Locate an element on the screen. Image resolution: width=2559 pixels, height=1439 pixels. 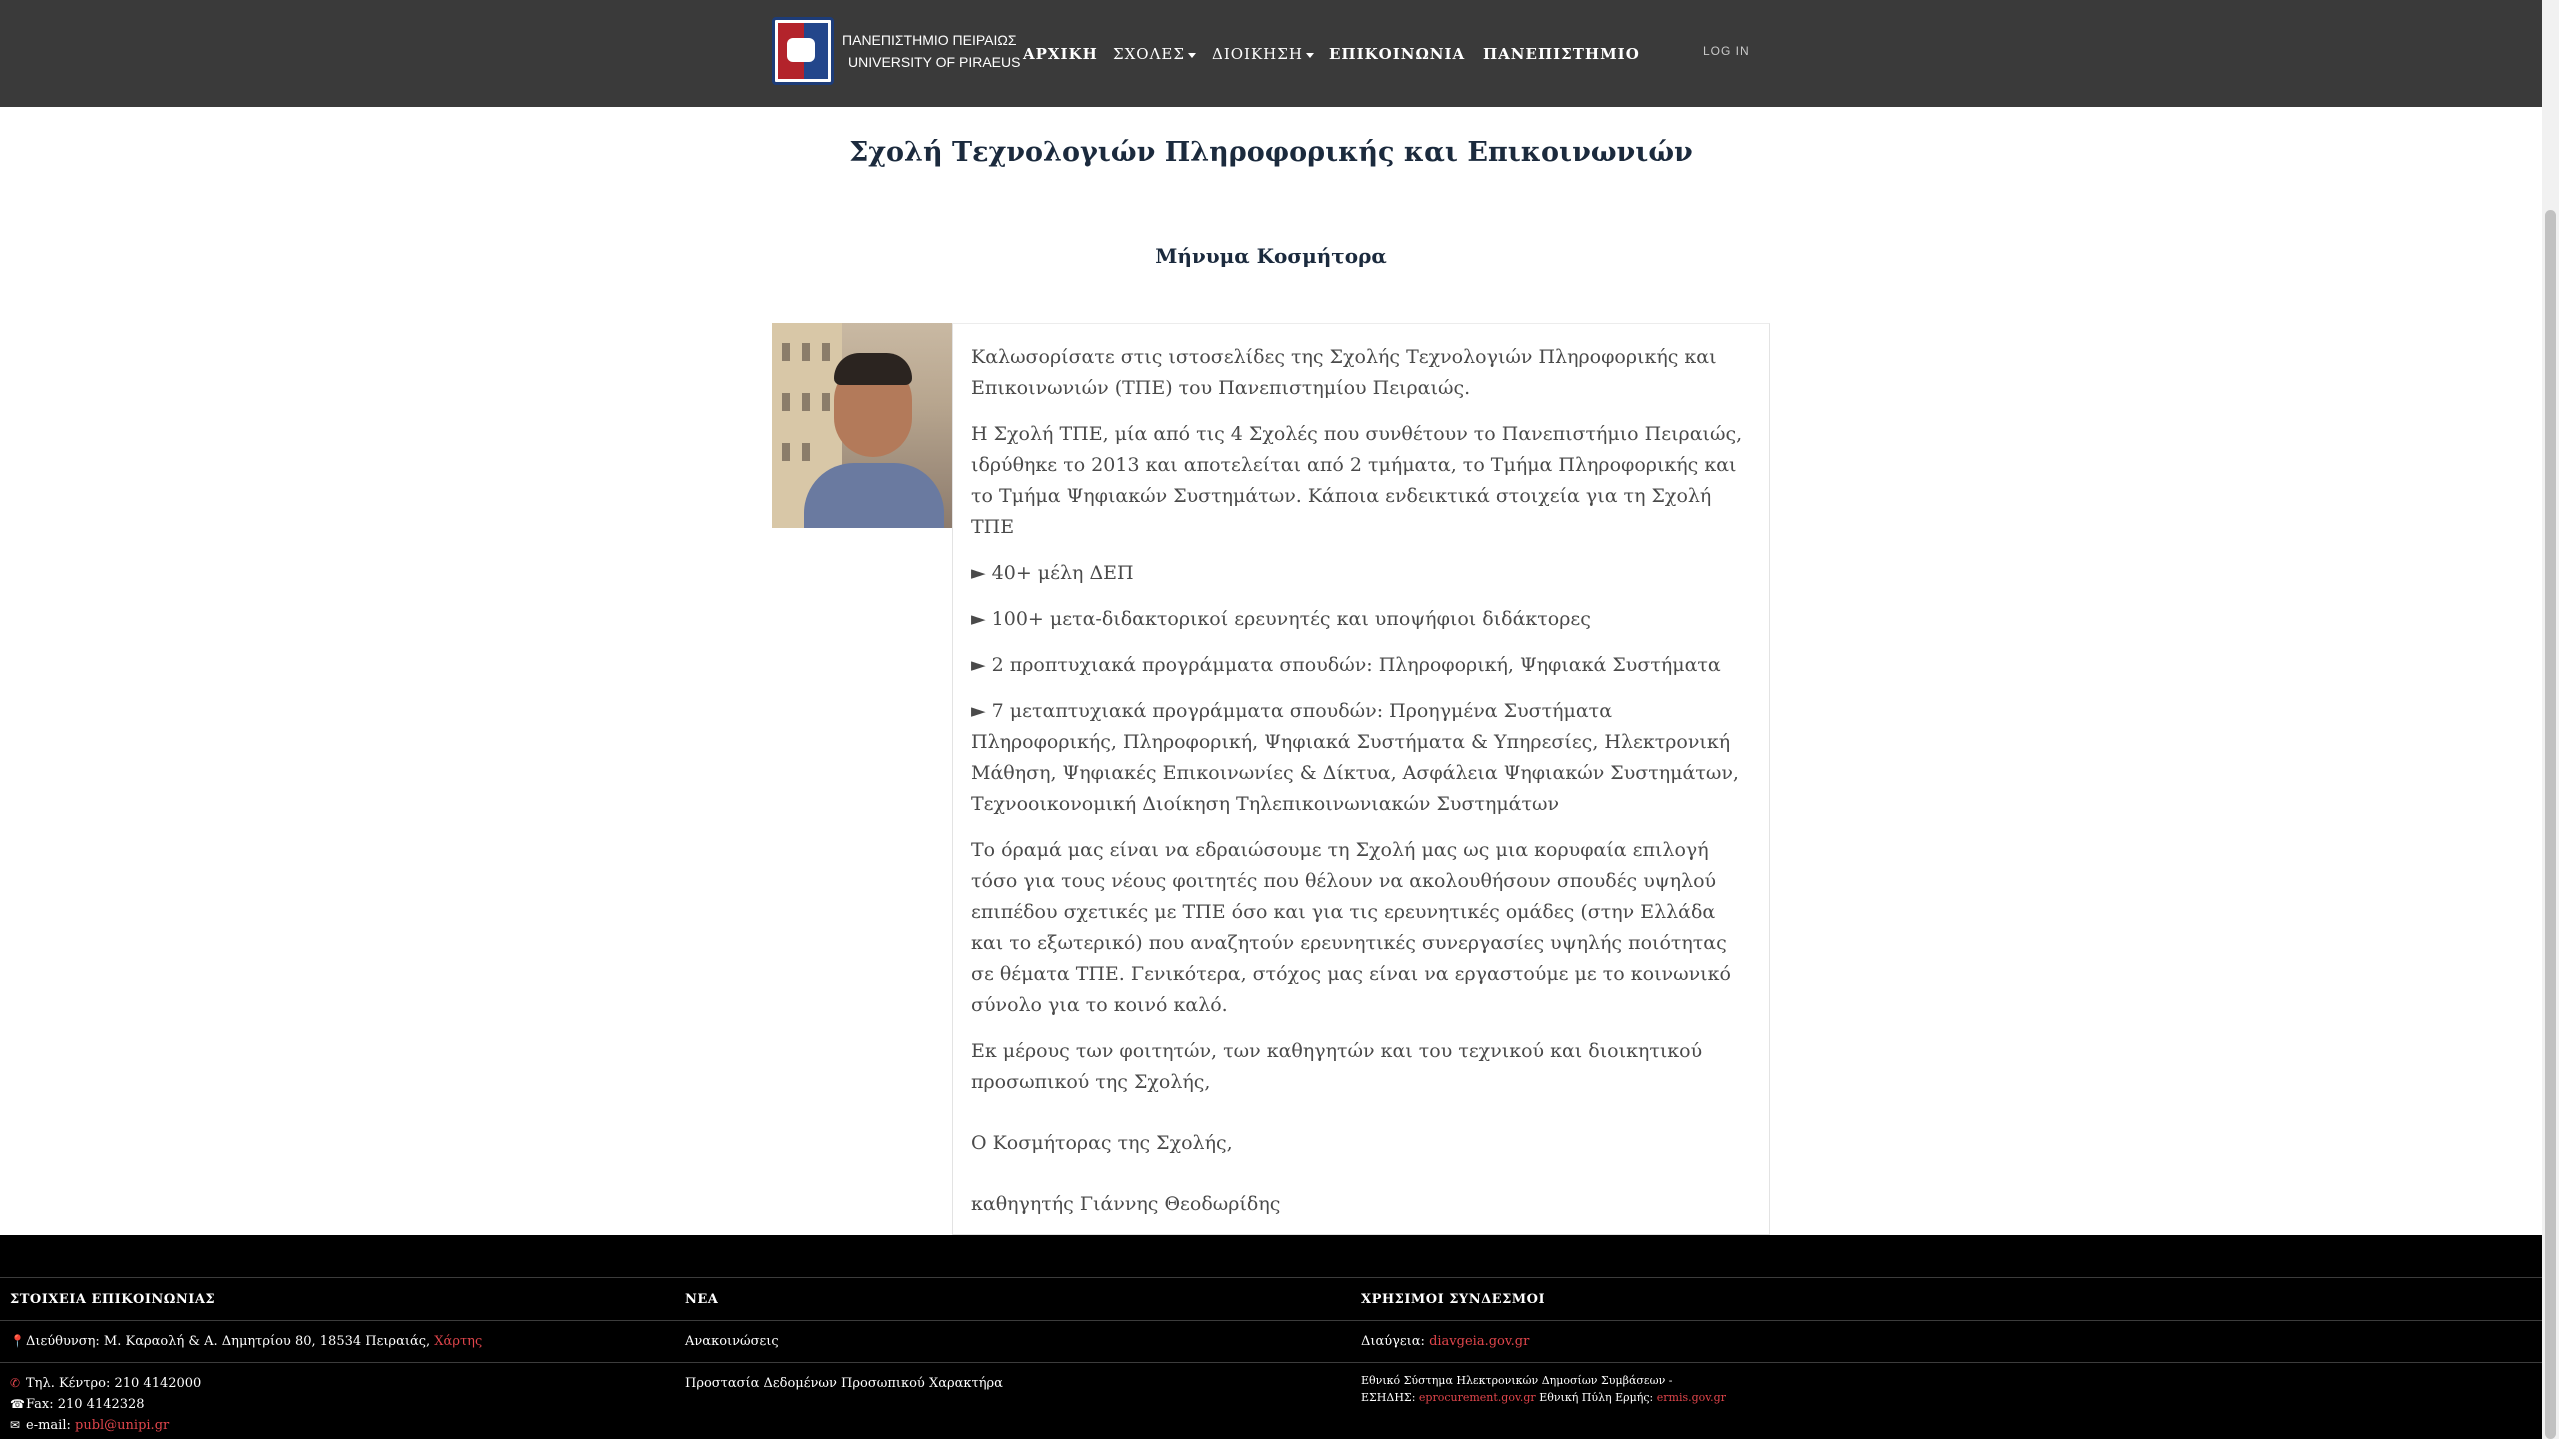
brand-name-greek: ΠΑΝΕΠΙΣΤΗΜΙΟ ΠΕΙΡΑΙΩΣ is located at coordinates (929, 40).